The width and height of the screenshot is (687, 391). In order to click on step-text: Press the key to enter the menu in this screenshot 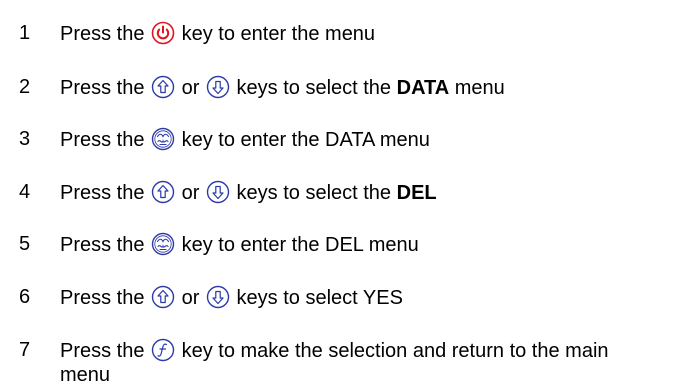, I will do `click(370, 33)`.